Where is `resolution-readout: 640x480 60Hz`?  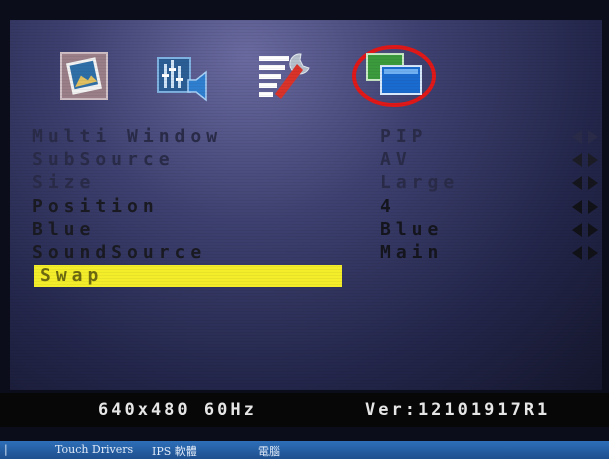
resolution-readout: 640x480 60Hz is located at coordinates (177, 410).